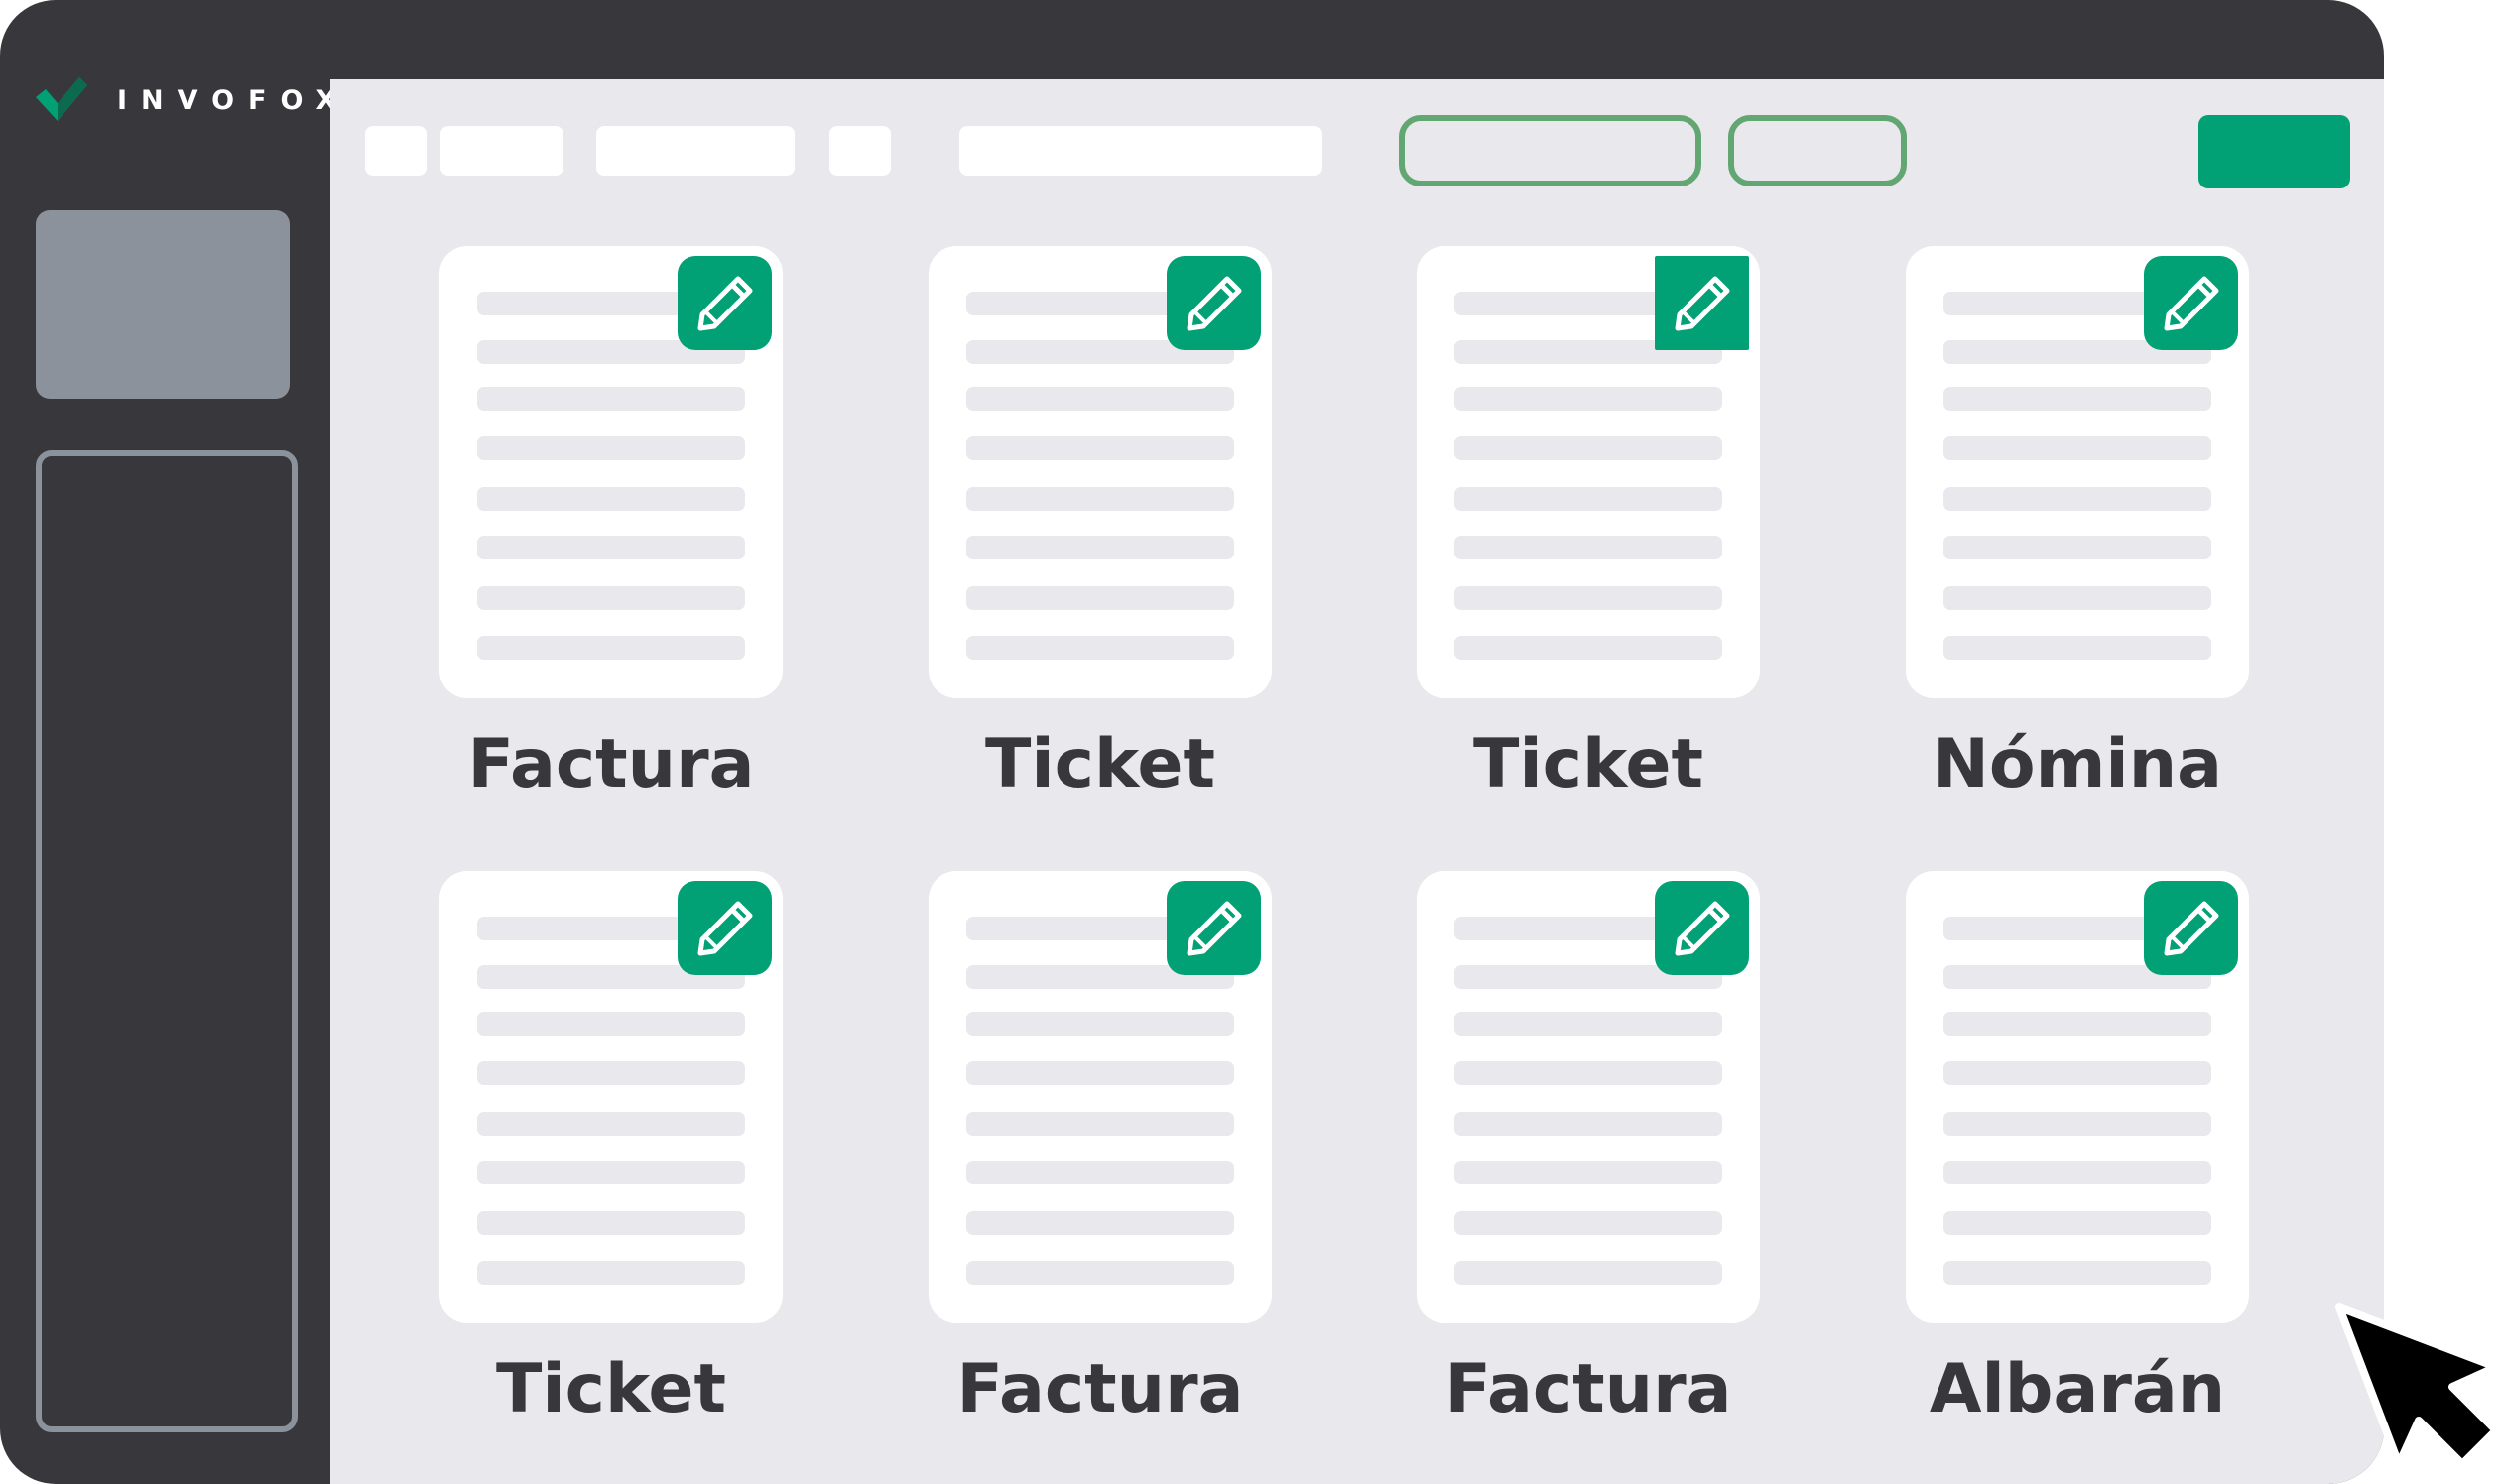  I want to click on primary-button, so click(2274, 151).